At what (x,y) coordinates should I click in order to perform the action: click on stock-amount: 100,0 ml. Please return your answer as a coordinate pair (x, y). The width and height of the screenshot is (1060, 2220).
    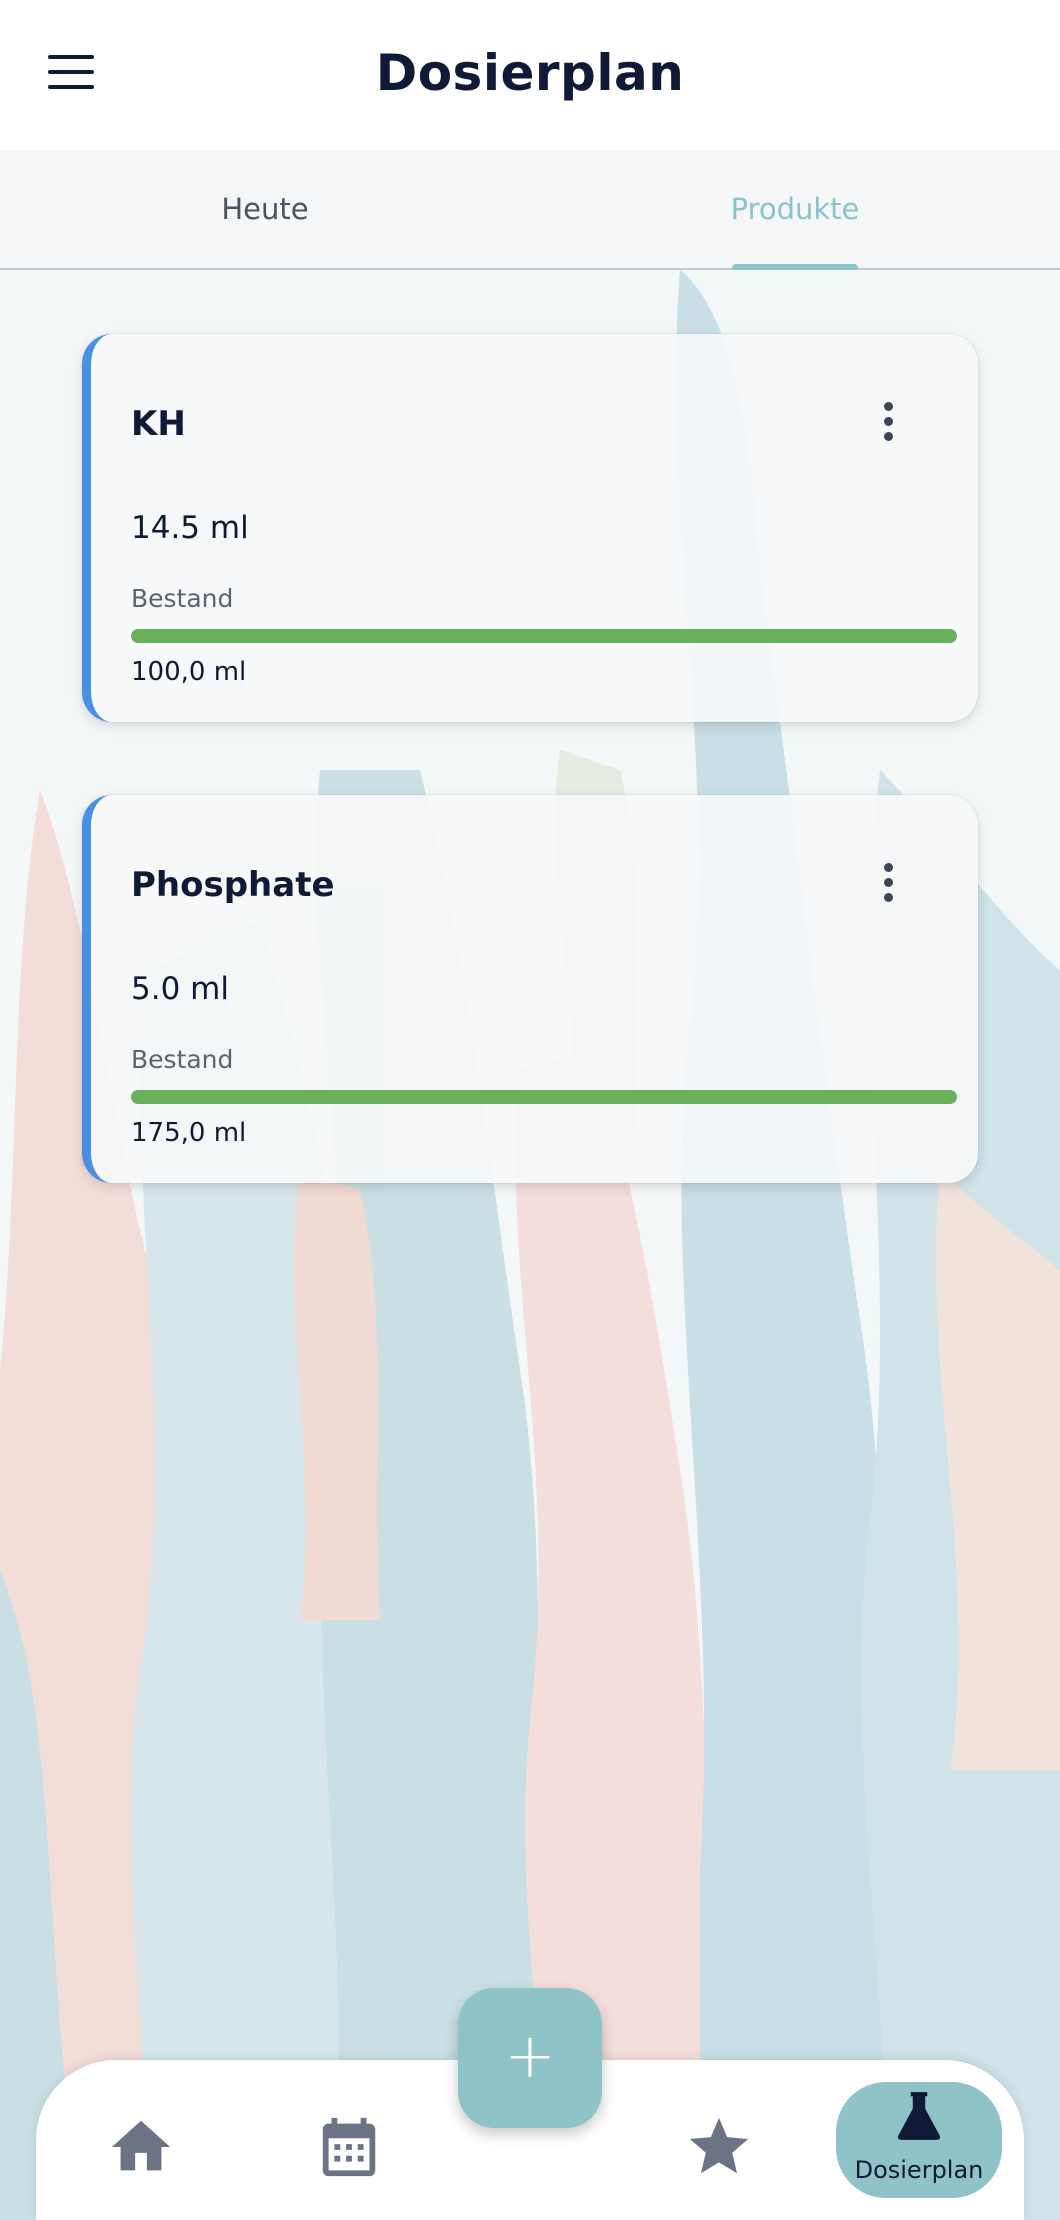
    Looking at the image, I should click on (189, 672).